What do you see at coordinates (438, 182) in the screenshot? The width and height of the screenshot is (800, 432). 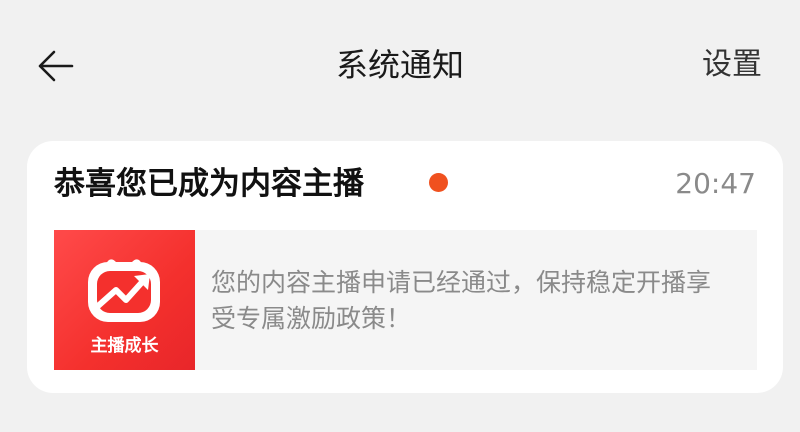 I see `unread-dot` at bounding box center [438, 182].